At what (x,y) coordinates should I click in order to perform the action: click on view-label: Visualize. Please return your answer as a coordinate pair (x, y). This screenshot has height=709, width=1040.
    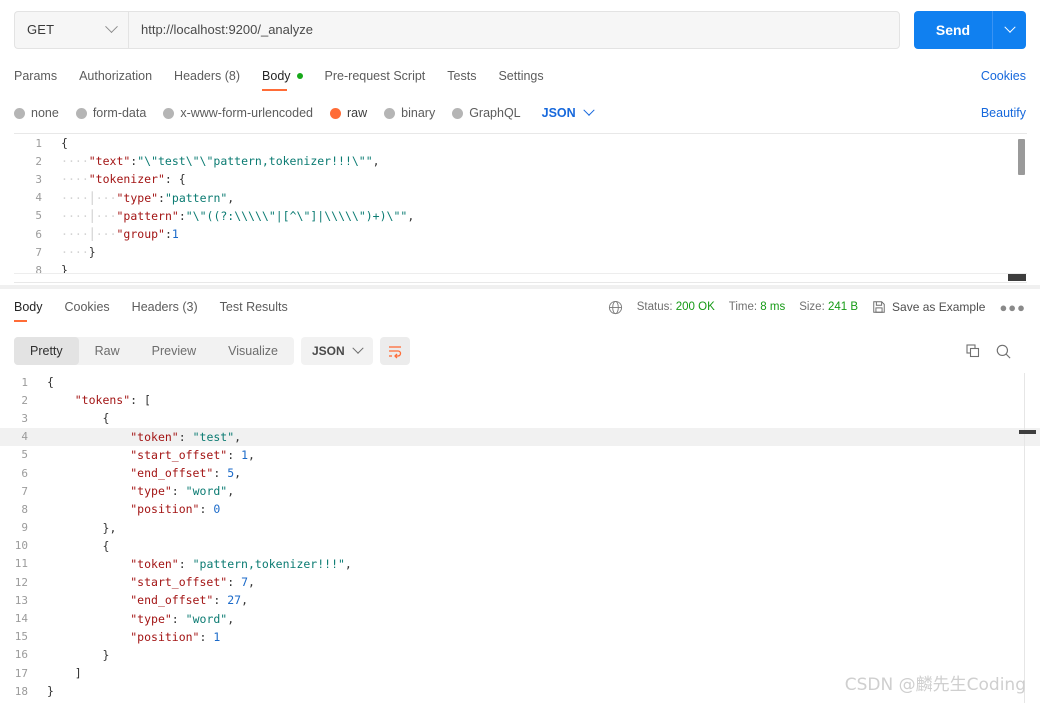
    Looking at the image, I should click on (253, 351).